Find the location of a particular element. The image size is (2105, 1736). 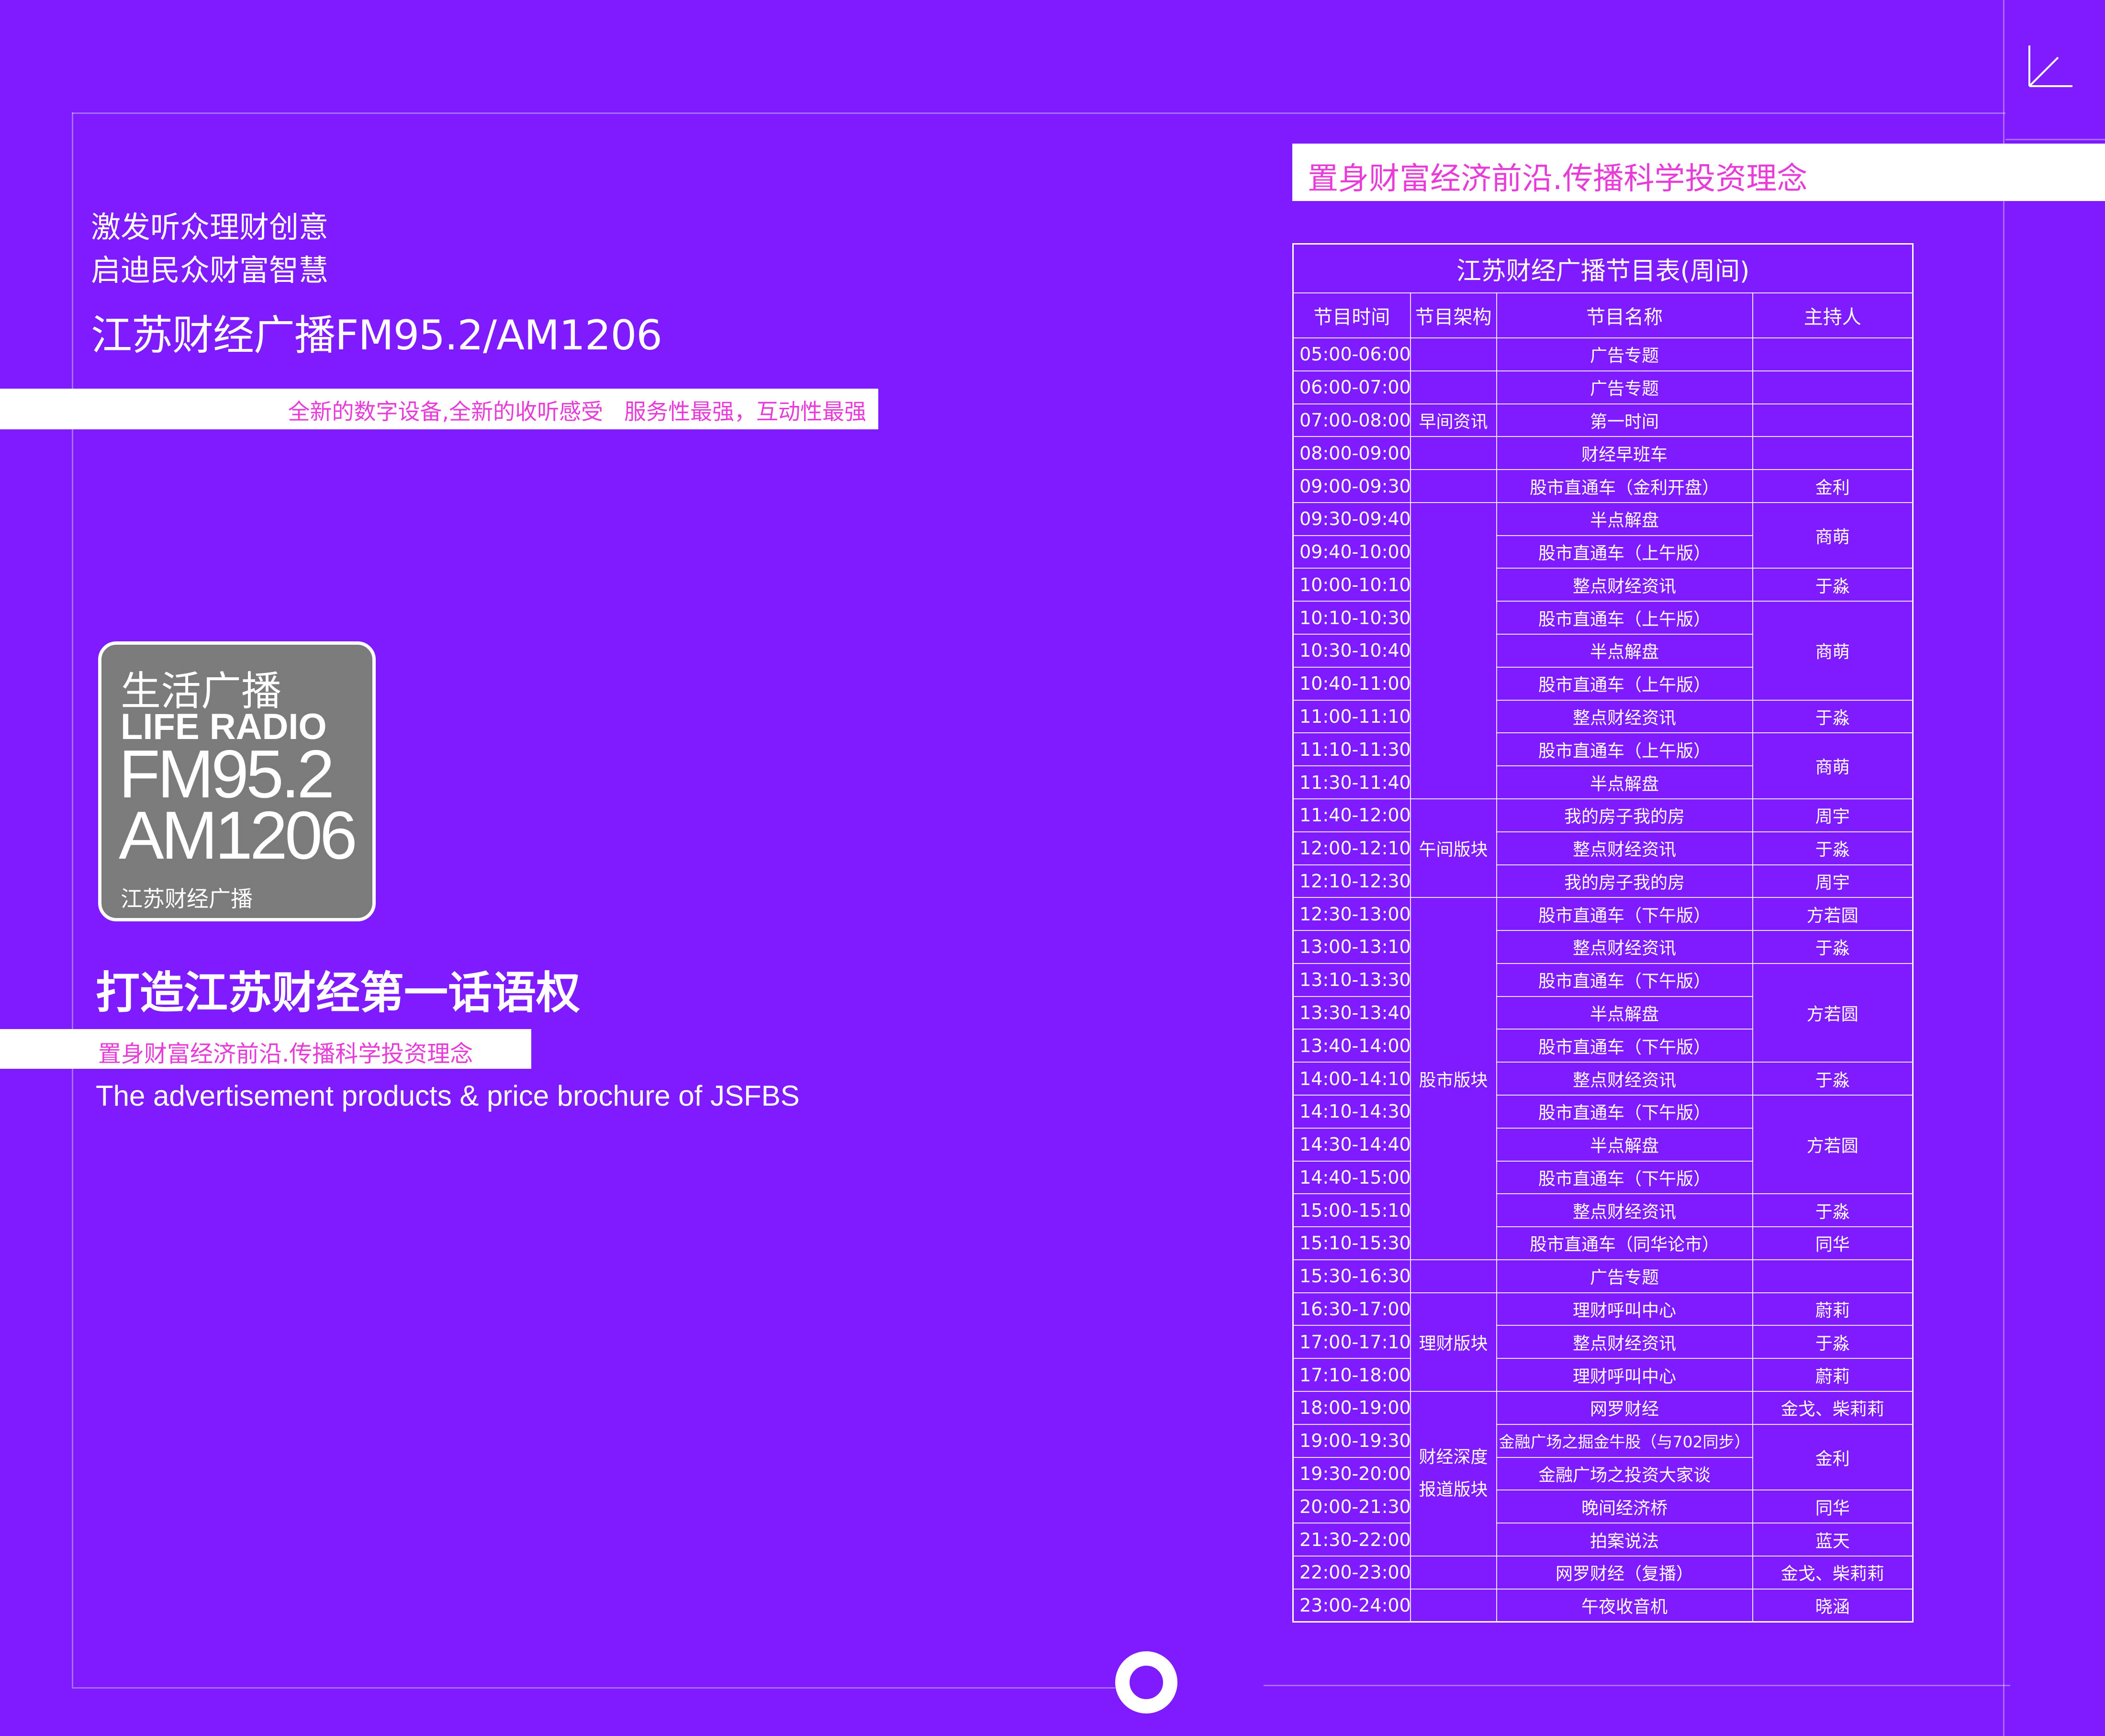

table-row: 05:00-06:00 广告专题 is located at coordinates (1603, 354).